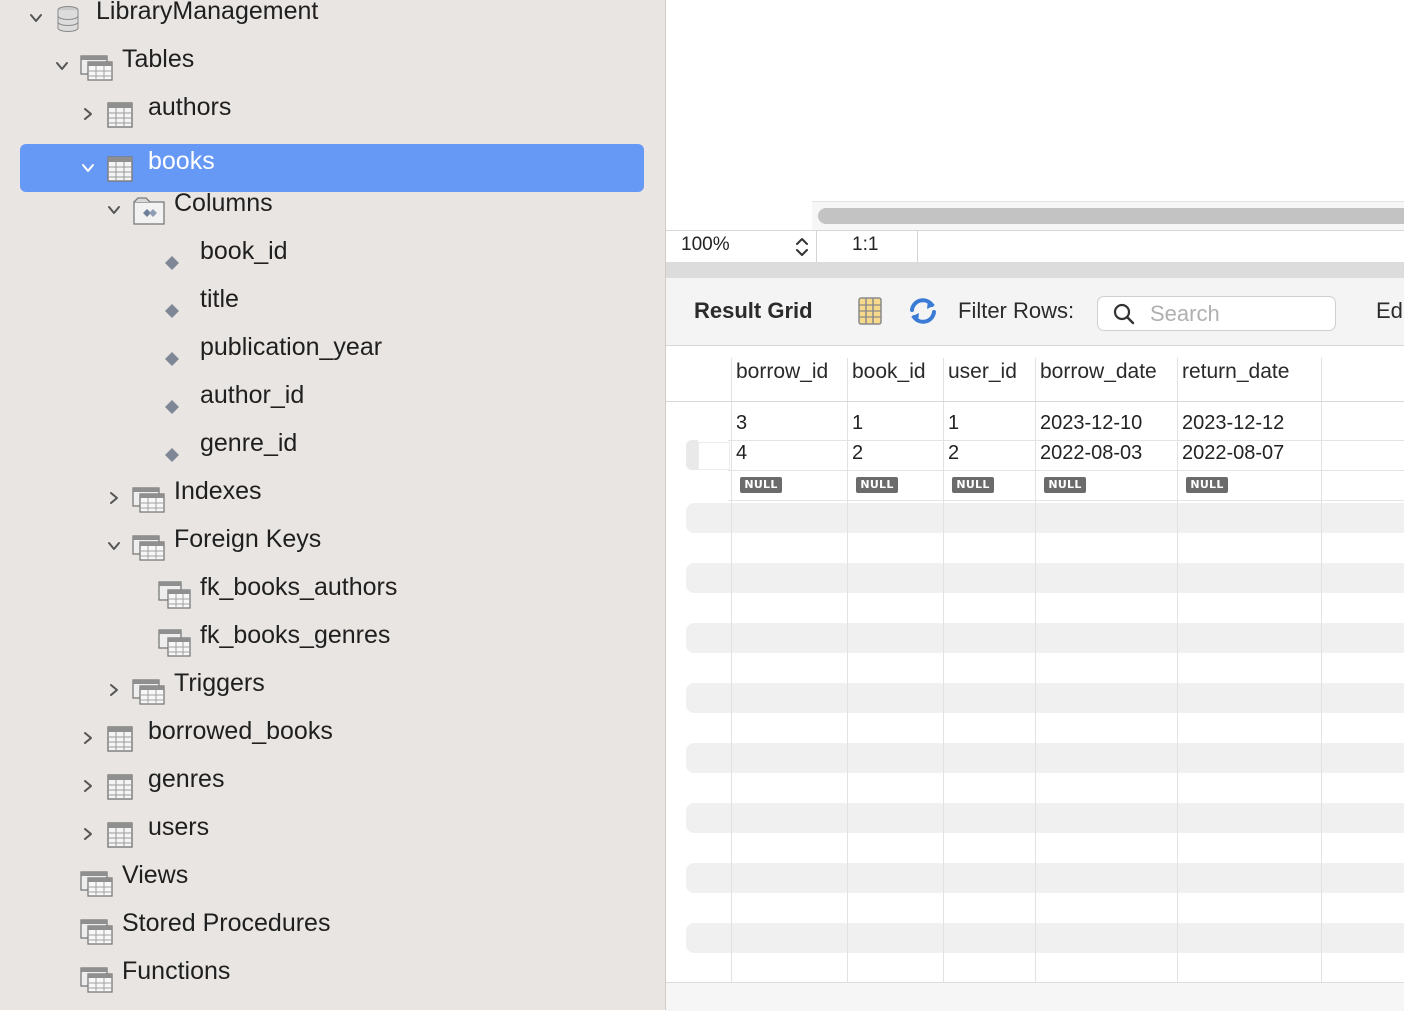  What do you see at coordinates (332, 450) in the screenshot?
I see `tree-item-col-genre_id: genre_id` at bounding box center [332, 450].